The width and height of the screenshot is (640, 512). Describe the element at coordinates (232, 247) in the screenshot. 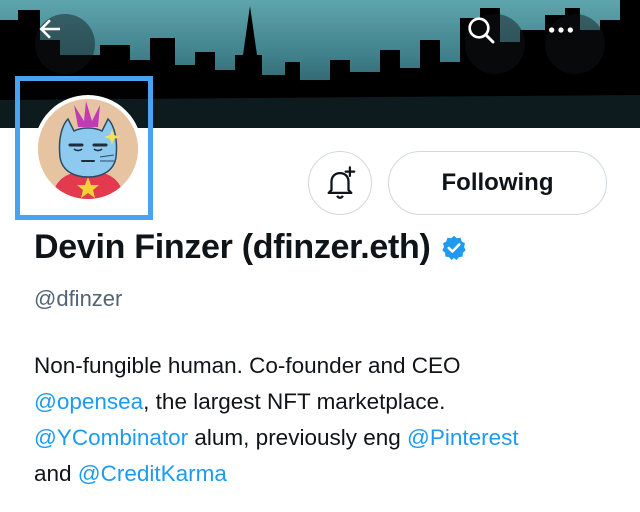

I see `display-name: Devin Finzer (dfinzer.eth)` at that location.